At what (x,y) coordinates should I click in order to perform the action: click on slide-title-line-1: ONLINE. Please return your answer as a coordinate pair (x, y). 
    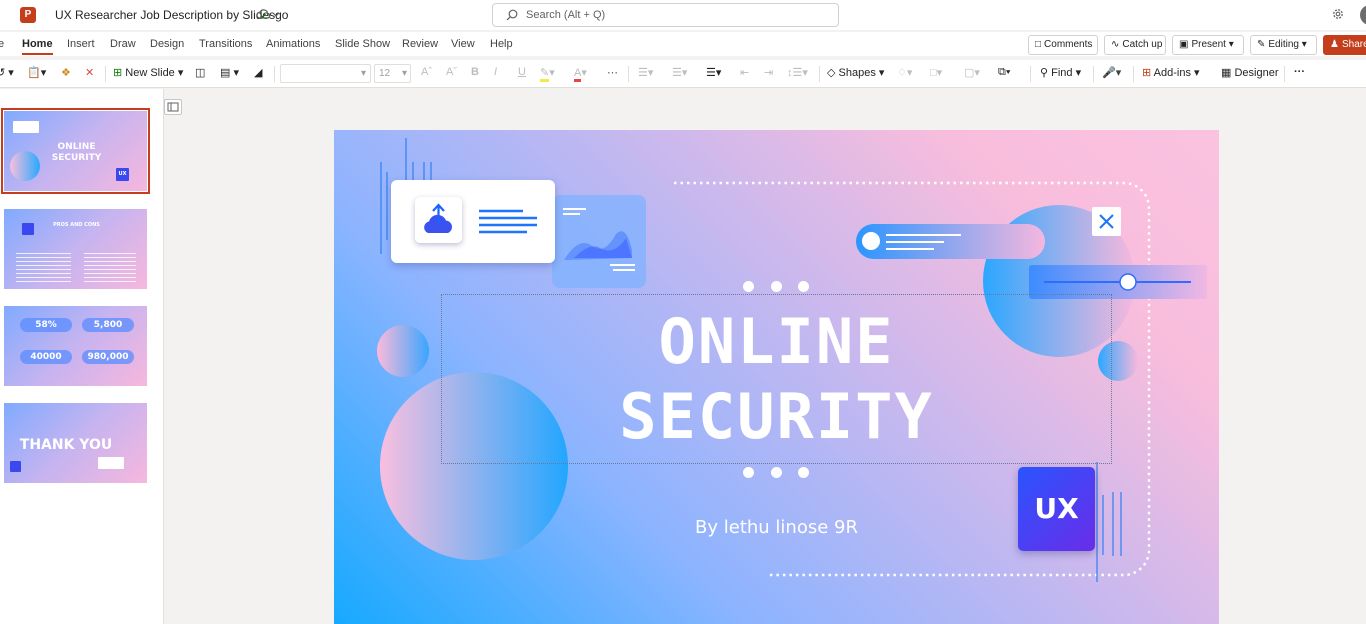
    Looking at the image, I should click on (776, 341).